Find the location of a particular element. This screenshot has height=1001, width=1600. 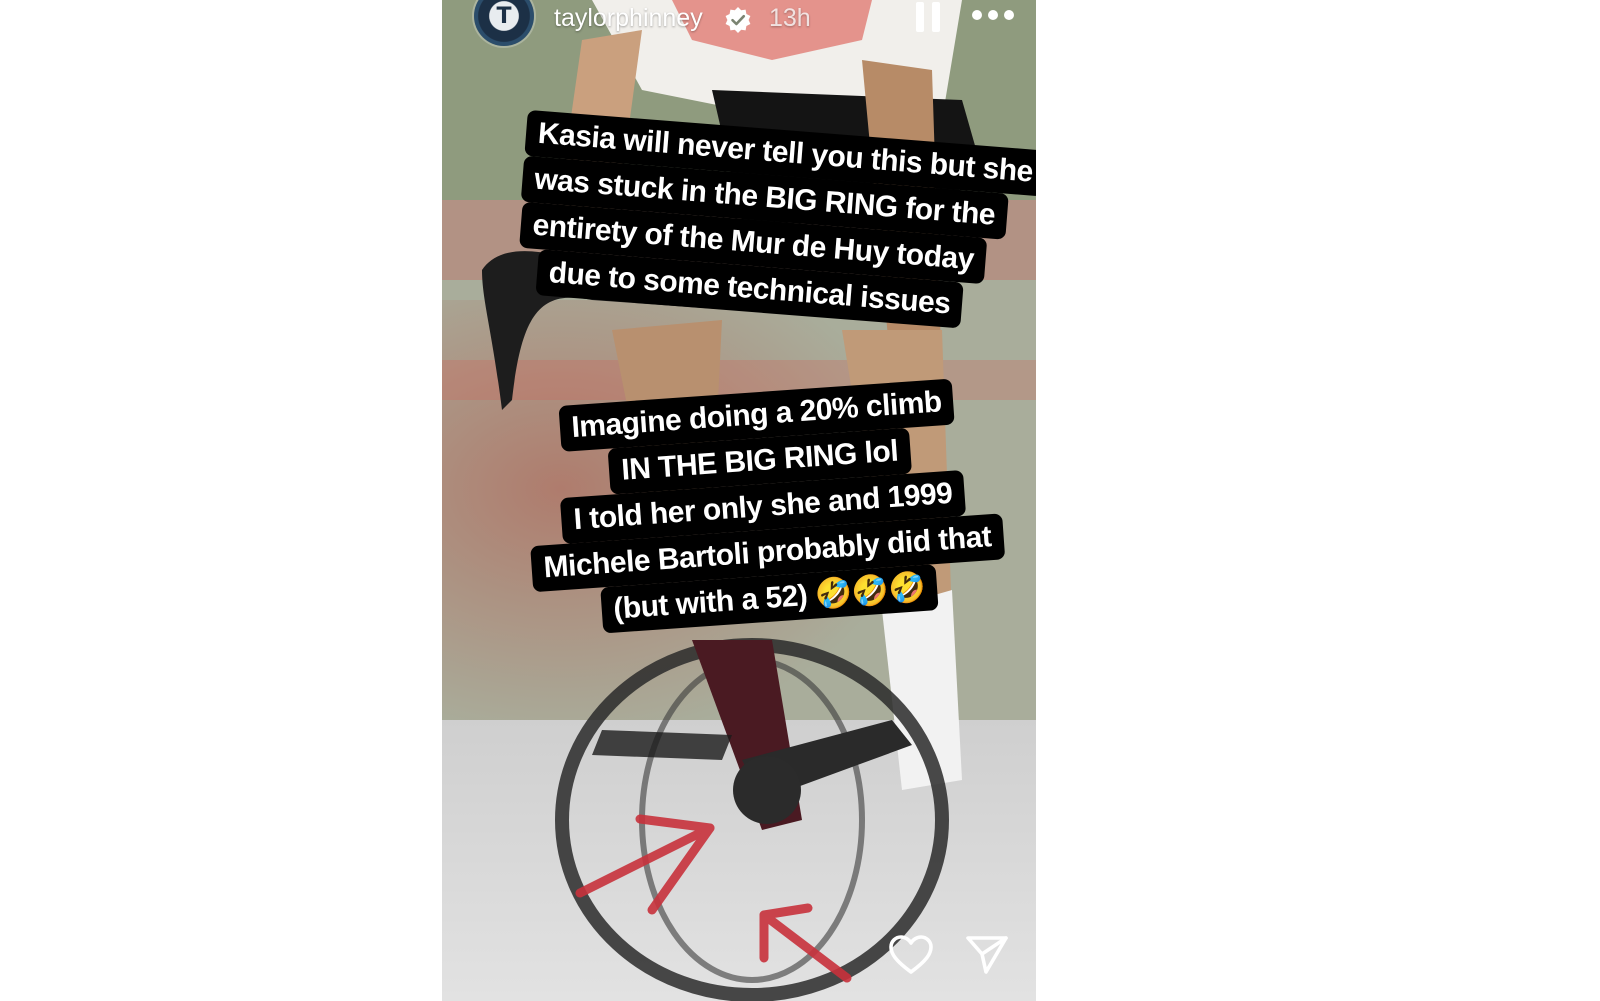

avatar-letter: T is located at coordinates (504, 16).